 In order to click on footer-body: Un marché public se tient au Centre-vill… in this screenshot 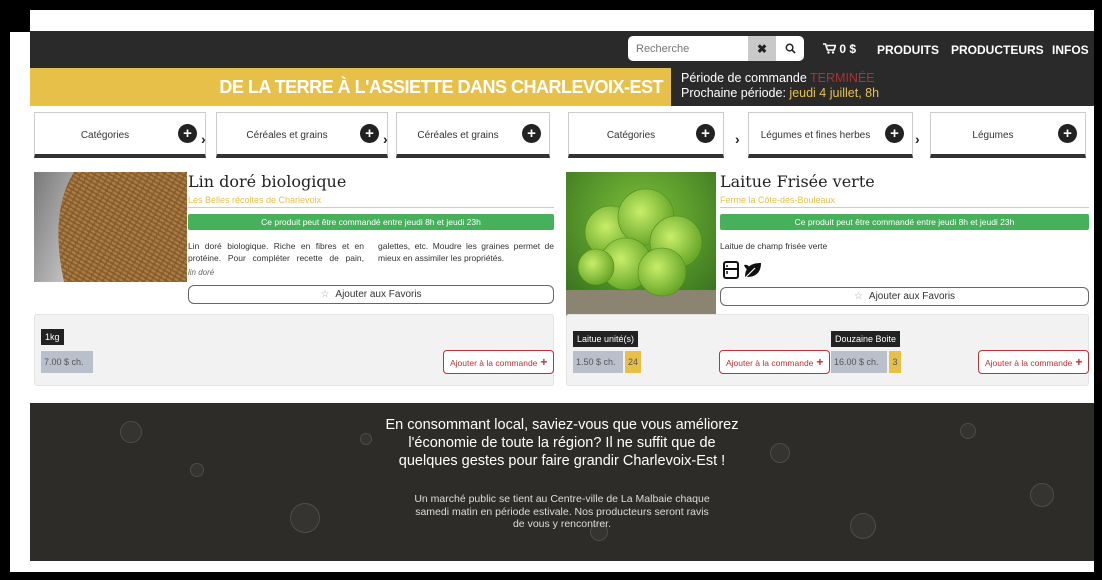, I will do `click(562, 512)`.